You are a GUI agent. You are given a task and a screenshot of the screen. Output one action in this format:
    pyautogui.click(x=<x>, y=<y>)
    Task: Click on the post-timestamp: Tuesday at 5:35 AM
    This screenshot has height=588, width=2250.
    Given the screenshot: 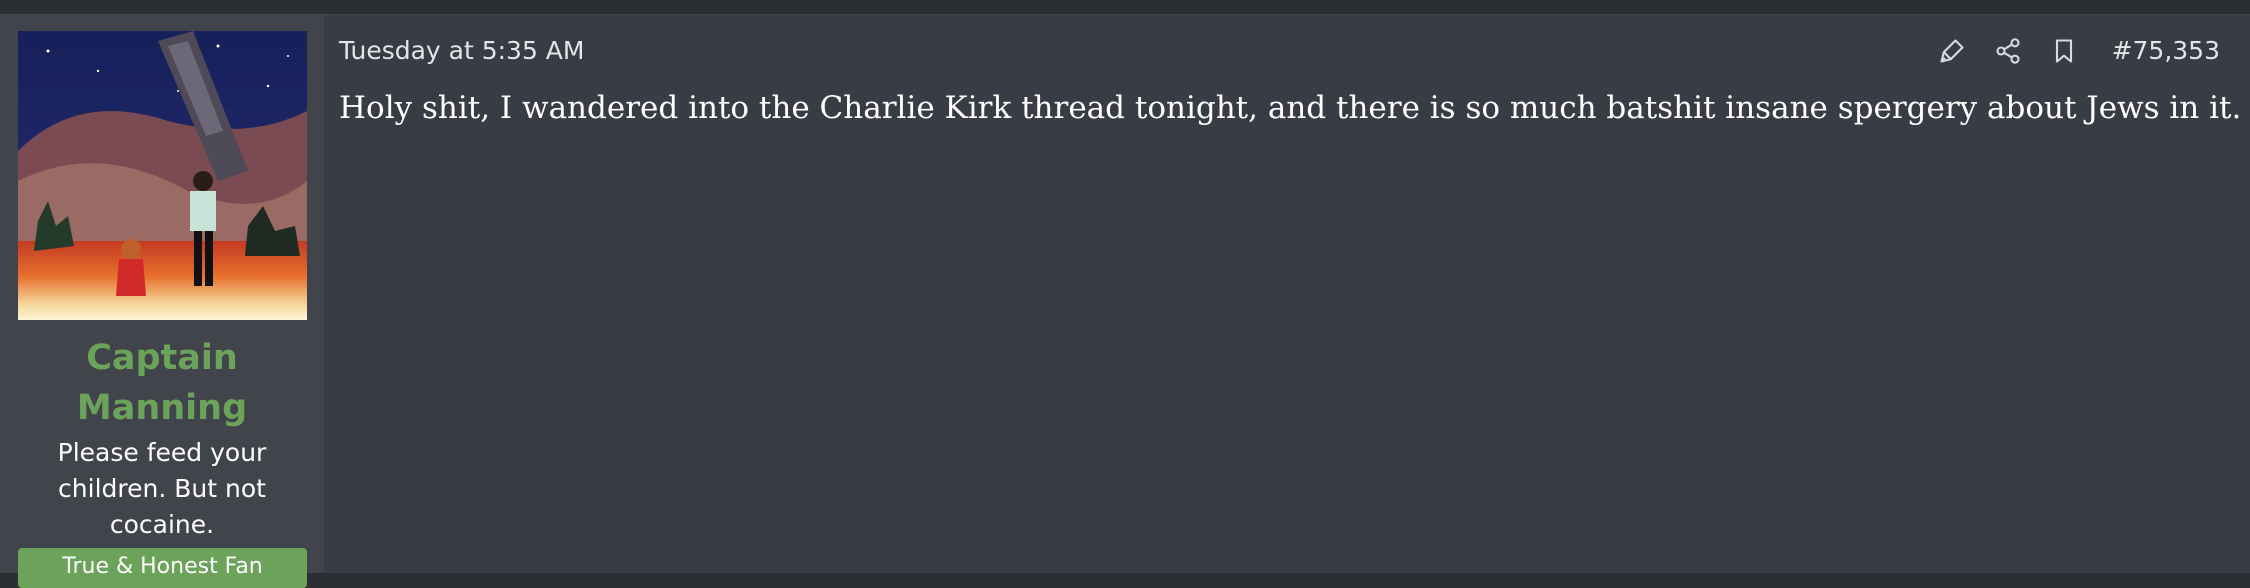 What is the action you would take?
    pyautogui.click(x=461, y=51)
    